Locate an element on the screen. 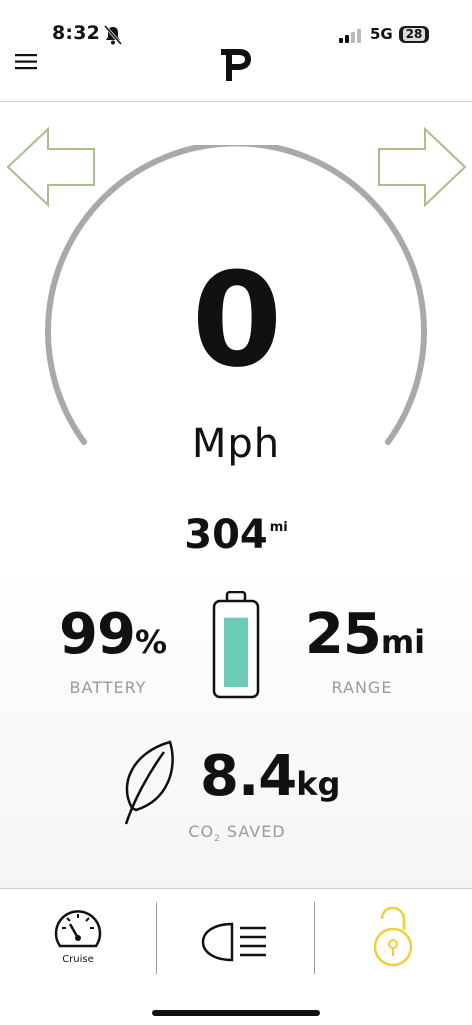 Image resolution: width=472 pixels, height=1025 pixels. speed-value: 0 is located at coordinates (236, 320).